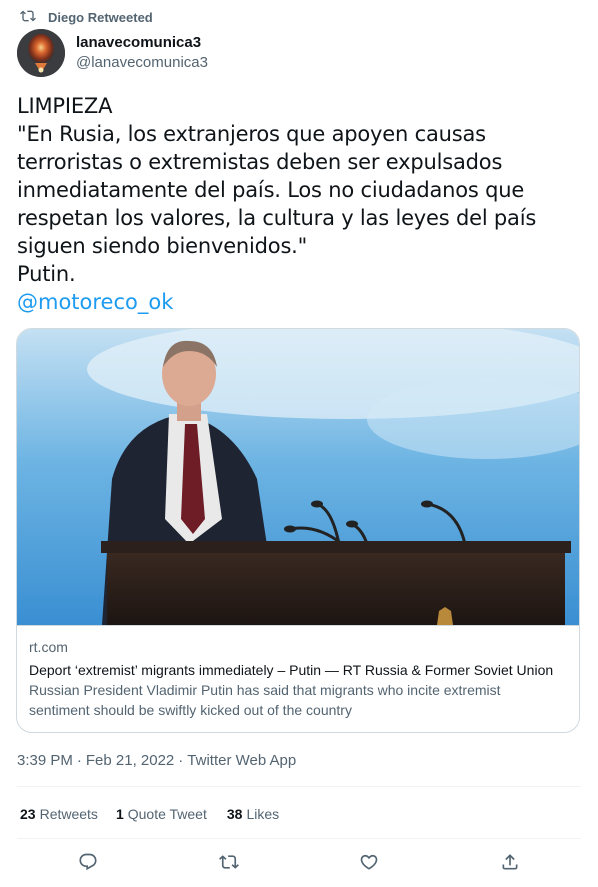 Image resolution: width=598 pixels, height=887 pixels. Describe the element at coordinates (119, 814) in the screenshot. I see `quotes-count: 1` at that location.